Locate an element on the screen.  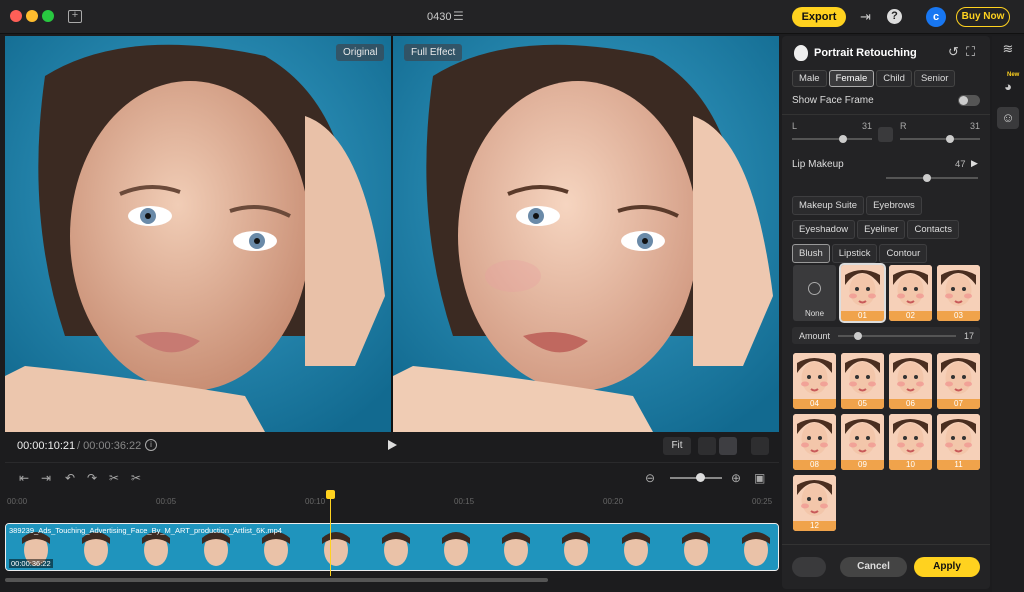
link-lr-icon is located at coordinates (885, 134).